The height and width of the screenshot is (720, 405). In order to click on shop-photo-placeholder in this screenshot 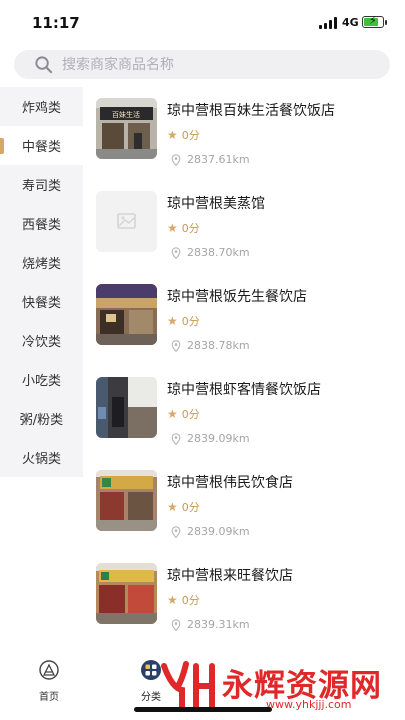, I will do `click(126, 221)`.